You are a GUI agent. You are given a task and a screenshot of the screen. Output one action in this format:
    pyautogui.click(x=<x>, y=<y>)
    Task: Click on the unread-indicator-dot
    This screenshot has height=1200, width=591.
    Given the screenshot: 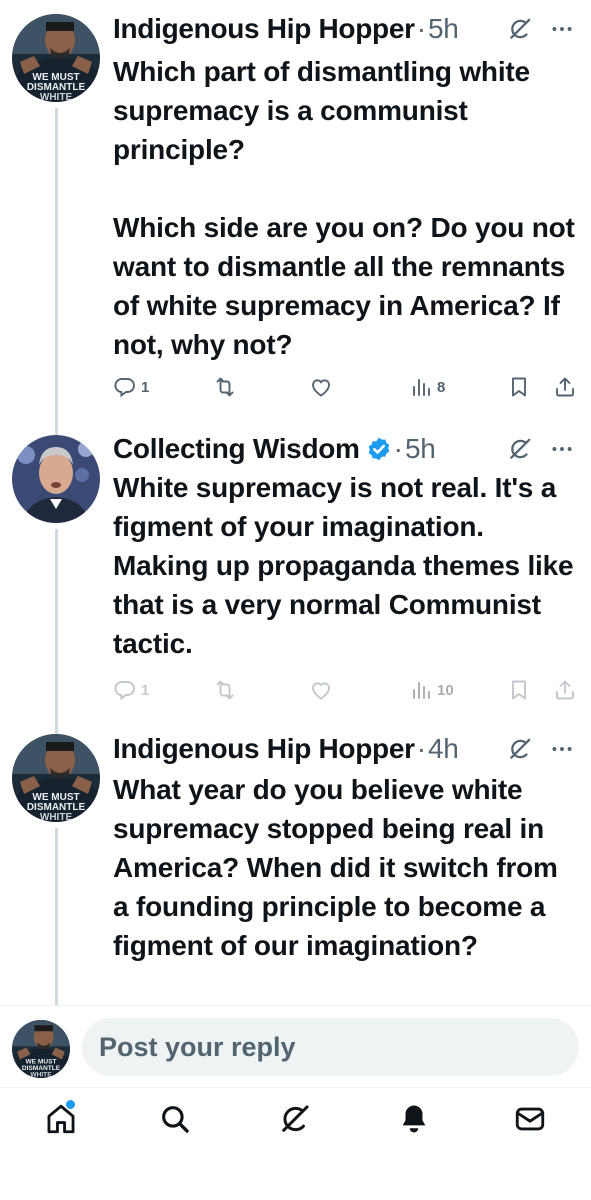 What is the action you would take?
    pyautogui.click(x=70, y=1104)
    